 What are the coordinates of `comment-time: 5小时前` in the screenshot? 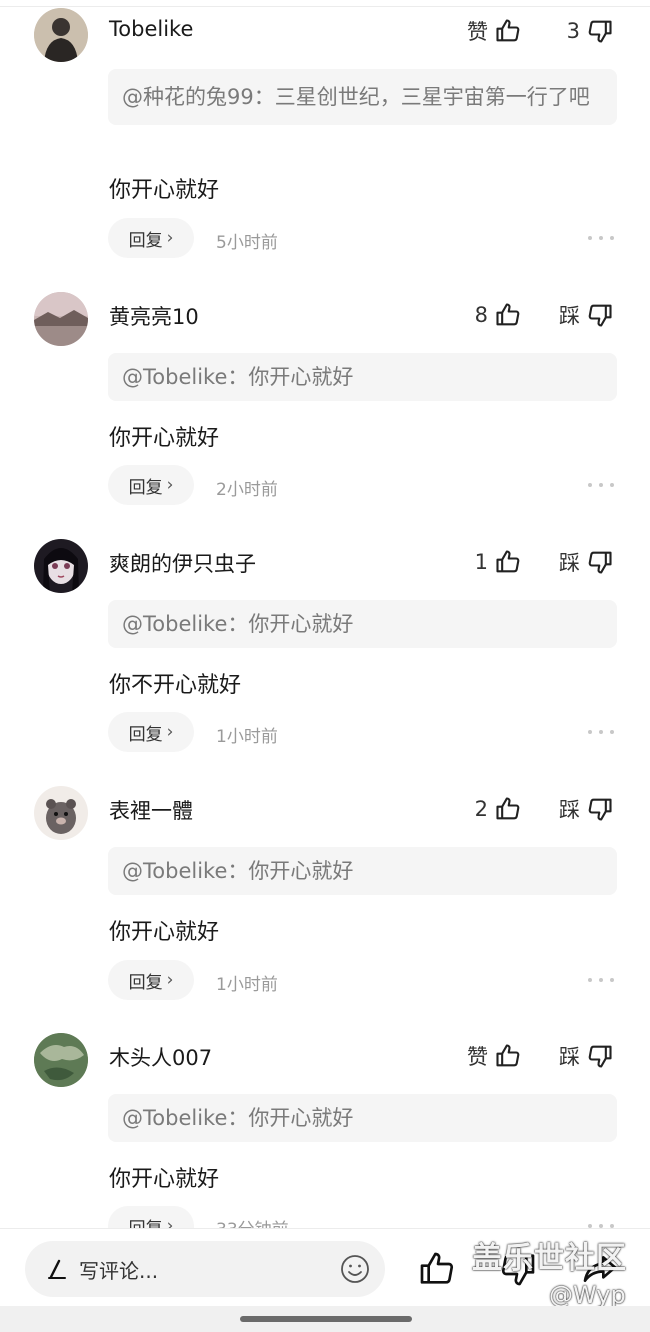 It's located at (247, 243).